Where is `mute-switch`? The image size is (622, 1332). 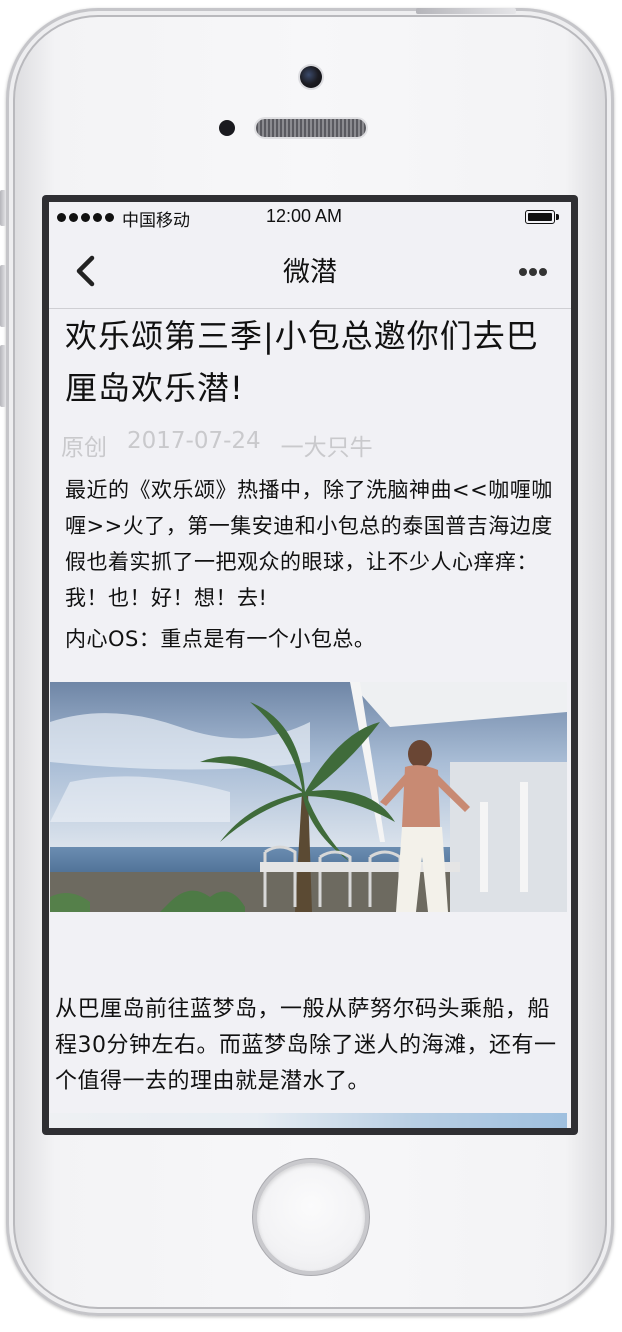 mute-switch is located at coordinates (3, 208).